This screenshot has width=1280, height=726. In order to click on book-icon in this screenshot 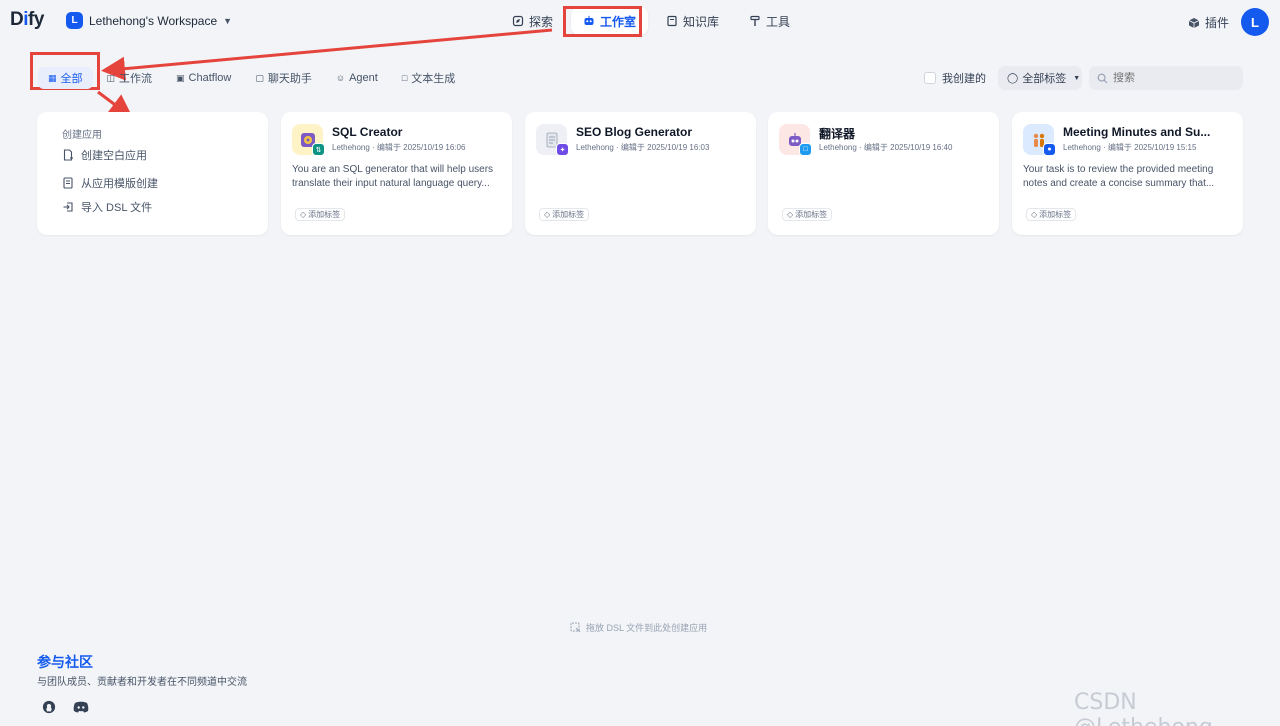, I will do `click(672, 21)`.